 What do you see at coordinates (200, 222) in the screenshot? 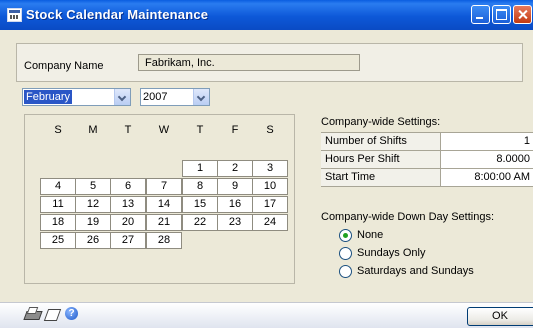
I see `calendar-day: 22` at bounding box center [200, 222].